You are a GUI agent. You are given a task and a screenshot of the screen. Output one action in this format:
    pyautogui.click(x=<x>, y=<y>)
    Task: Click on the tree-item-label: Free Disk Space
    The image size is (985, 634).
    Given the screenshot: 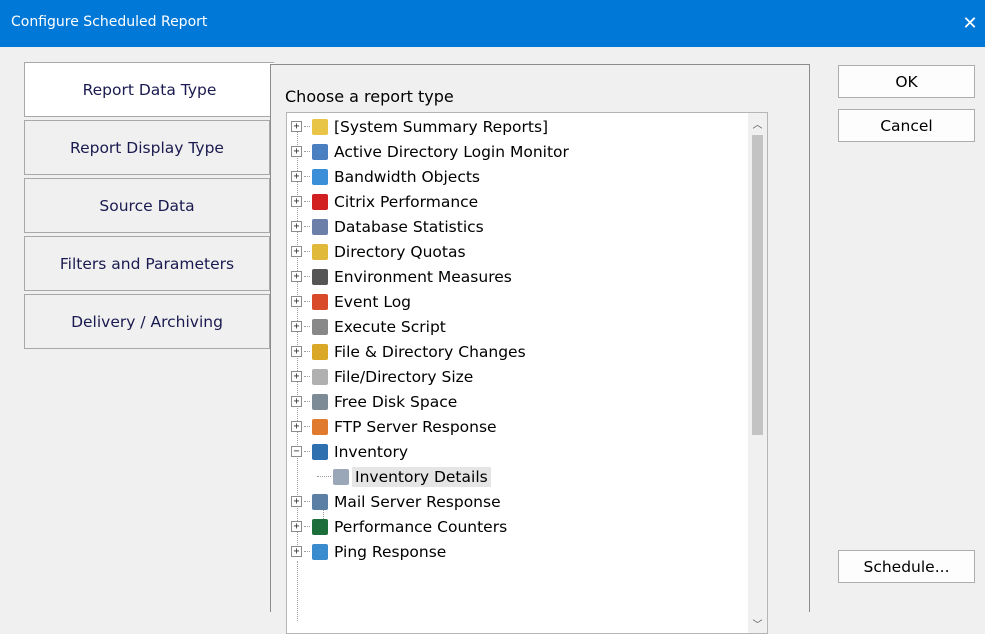 What is the action you would take?
    pyautogui.click(x=396, y=401)
    